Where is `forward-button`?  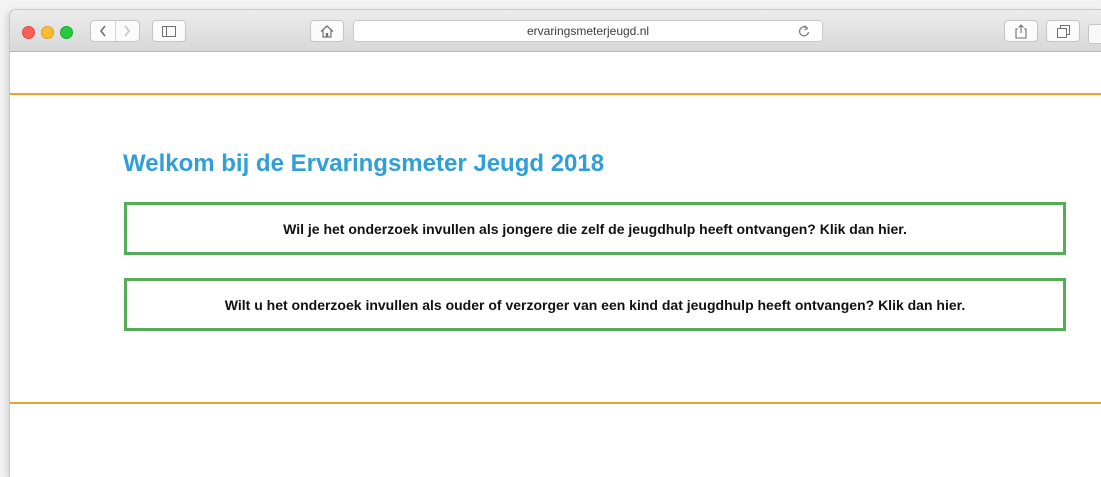 forward-button is located at coordinates (127, 31).